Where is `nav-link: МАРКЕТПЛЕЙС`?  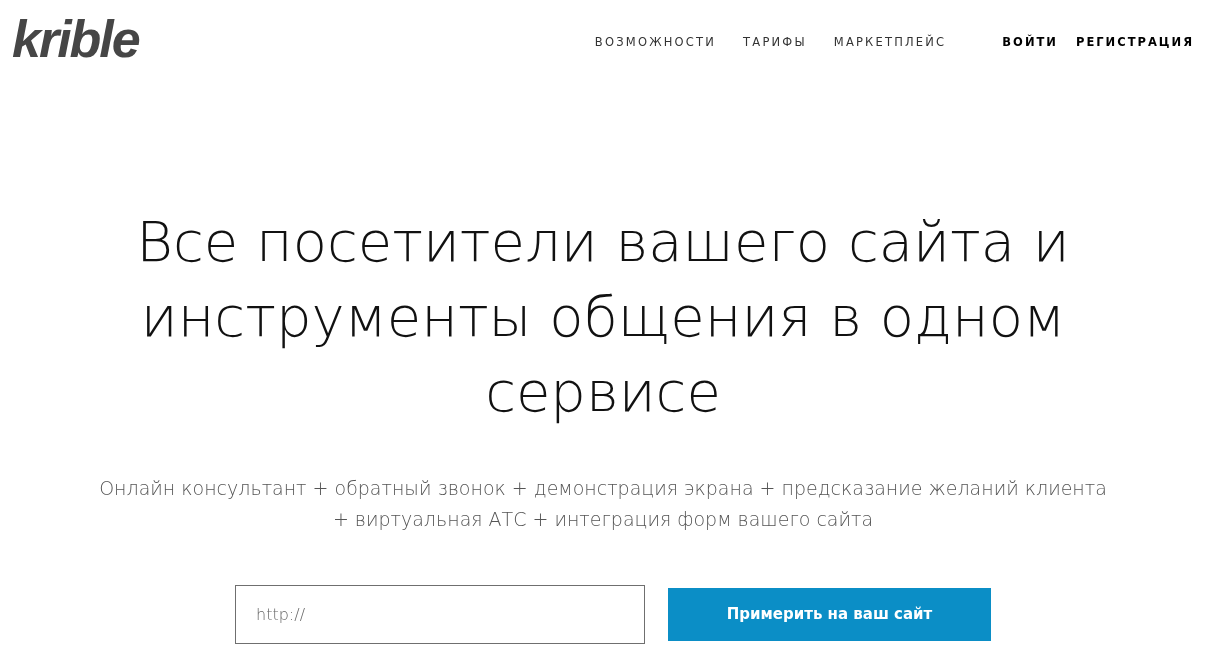 nav-link: МАРКЕТПЛЕЙС is located at coordinates (890, 43).